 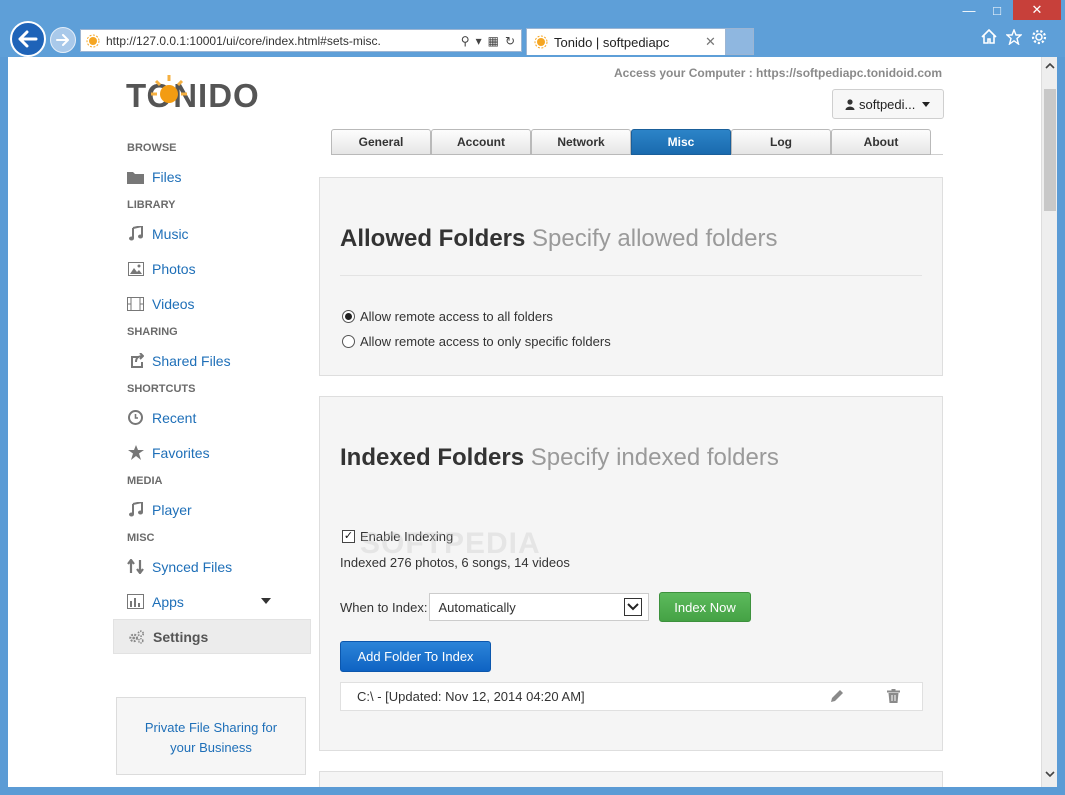 I want to click on sidebar-item-label: Recent, so click(x=174, y=417).